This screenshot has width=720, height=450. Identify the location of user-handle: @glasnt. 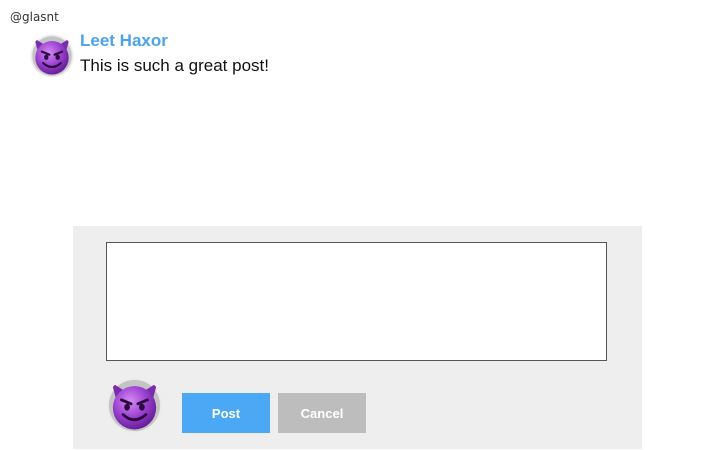
(34, 17).